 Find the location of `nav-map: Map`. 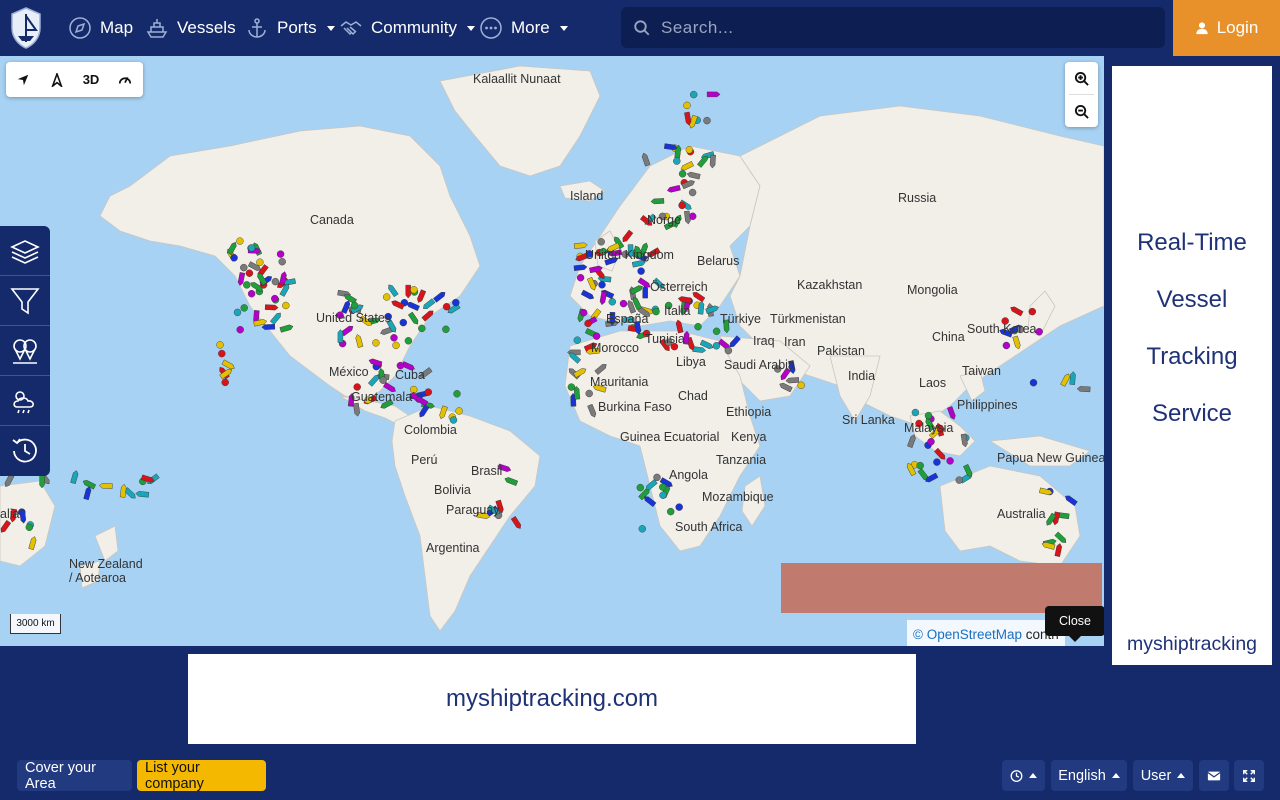

nav-map: Map is located at coordinates (100, 28).